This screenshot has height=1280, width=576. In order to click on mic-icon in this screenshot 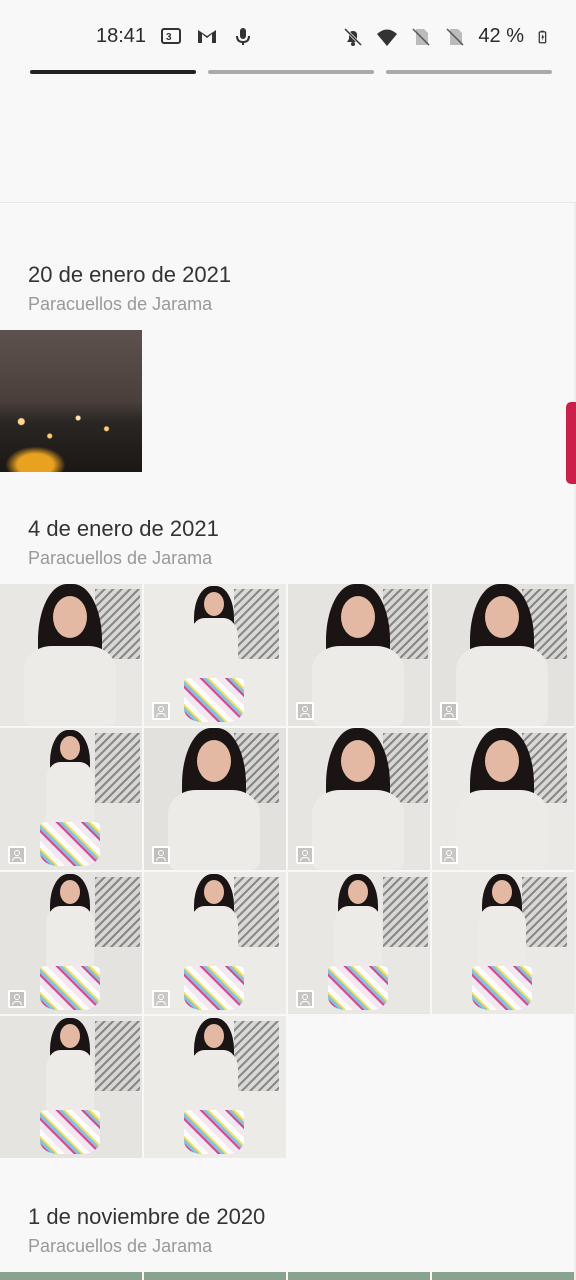, I will do `click(243, 36)`.